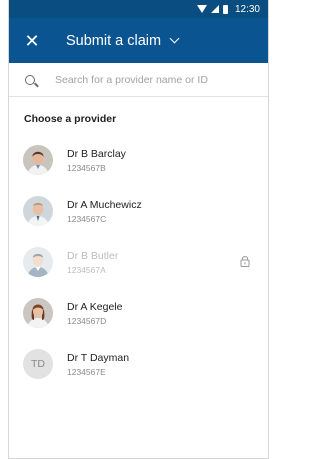  Describe the element at coordinates (98, 357) in the screenshot. I see `provider-name: Dr T Dayman` at that location.